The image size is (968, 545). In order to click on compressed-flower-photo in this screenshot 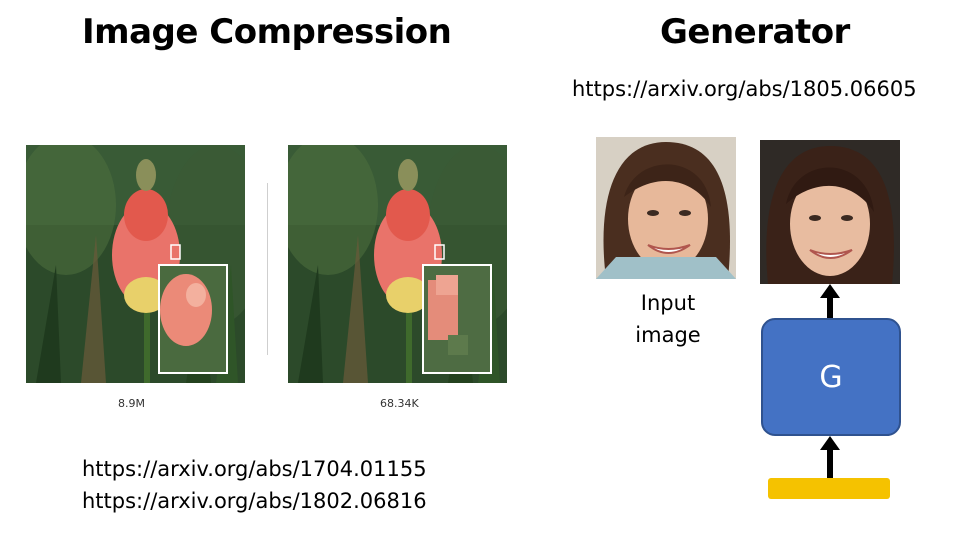, I will do `click(397, 264)`.